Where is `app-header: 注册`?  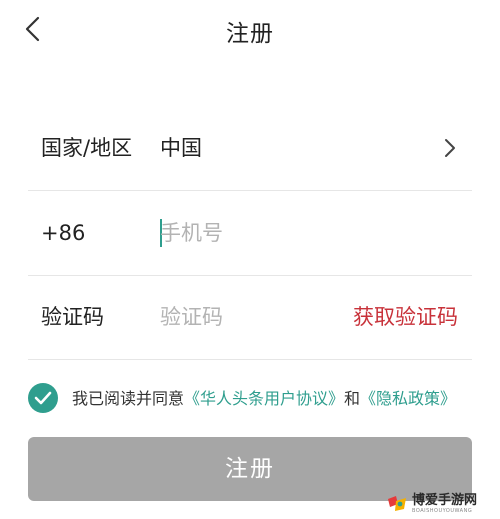
app-header: 注册 is located at coordinates (250, 30).